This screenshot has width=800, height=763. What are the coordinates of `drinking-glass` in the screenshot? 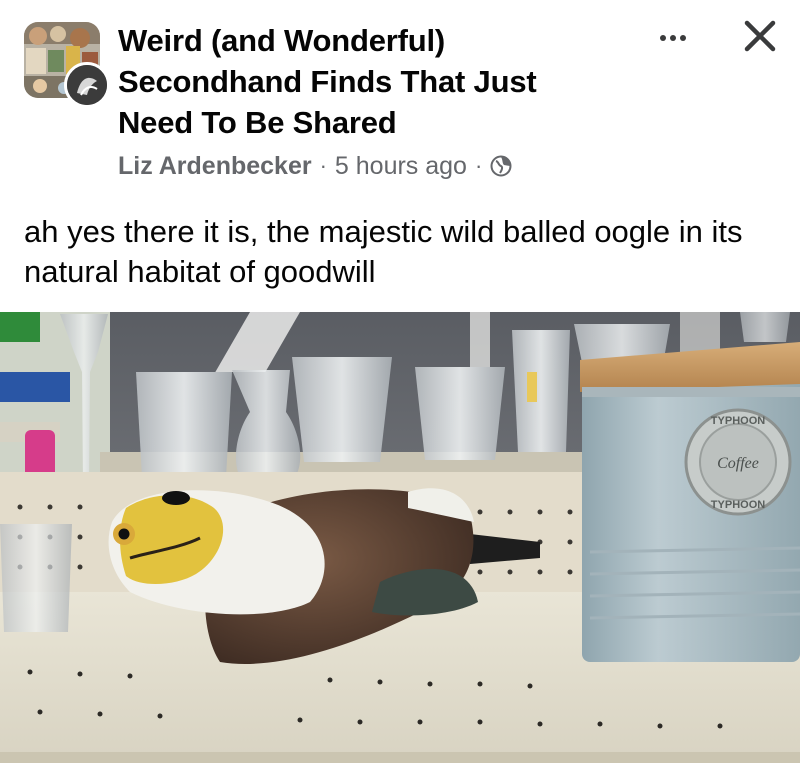 It's located at (36, 578).